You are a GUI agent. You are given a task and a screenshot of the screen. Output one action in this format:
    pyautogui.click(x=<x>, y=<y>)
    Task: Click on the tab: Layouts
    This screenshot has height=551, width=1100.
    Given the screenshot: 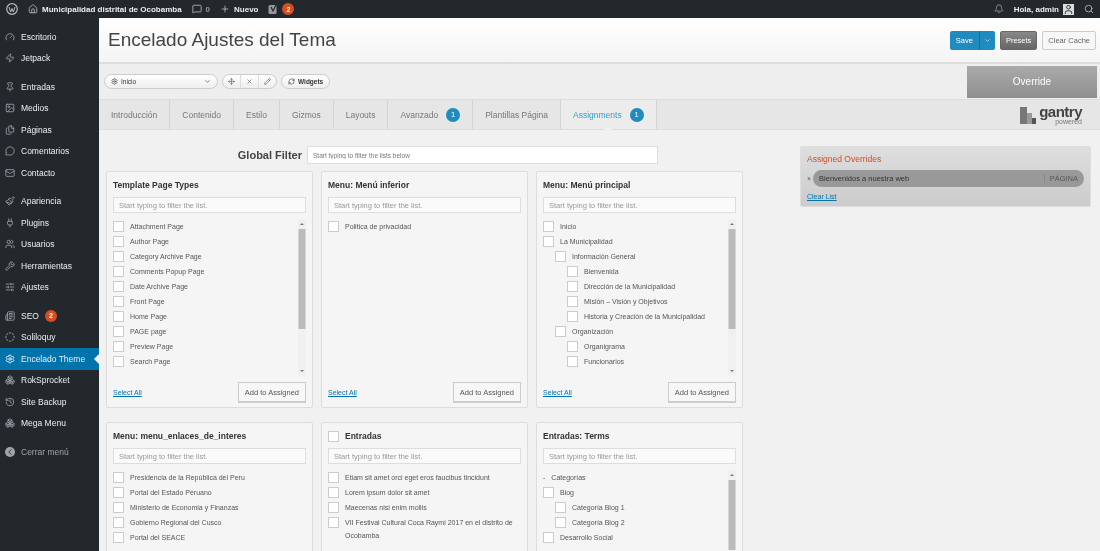 What is the action you would take?
    pyautogui.click(x=361, y=114)
    